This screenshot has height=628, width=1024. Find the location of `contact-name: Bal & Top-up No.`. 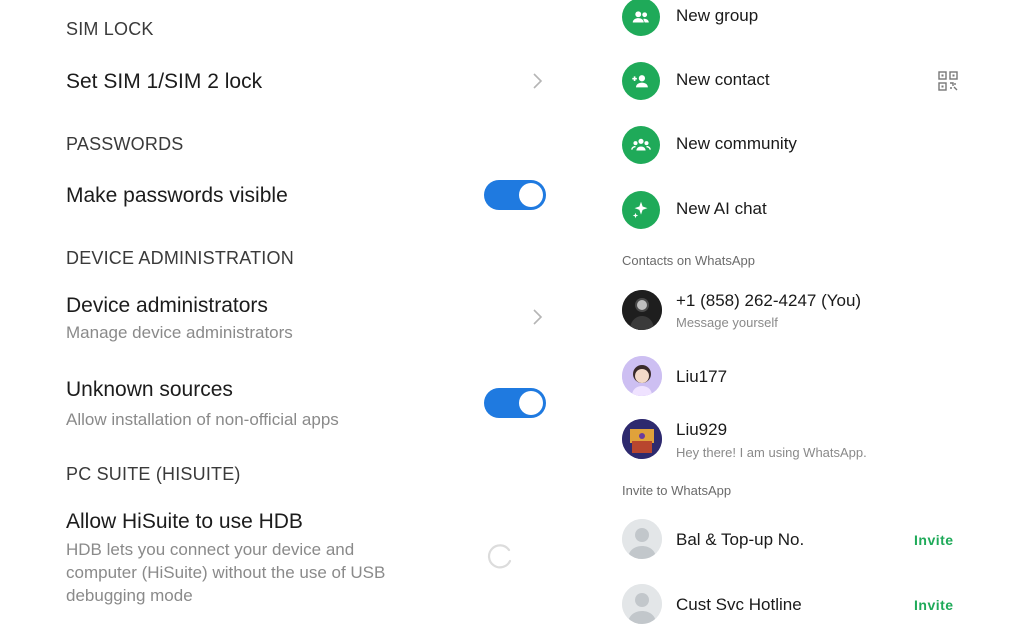

contact-name: Bal & Top-up No. is located at coordinates (740, 539).